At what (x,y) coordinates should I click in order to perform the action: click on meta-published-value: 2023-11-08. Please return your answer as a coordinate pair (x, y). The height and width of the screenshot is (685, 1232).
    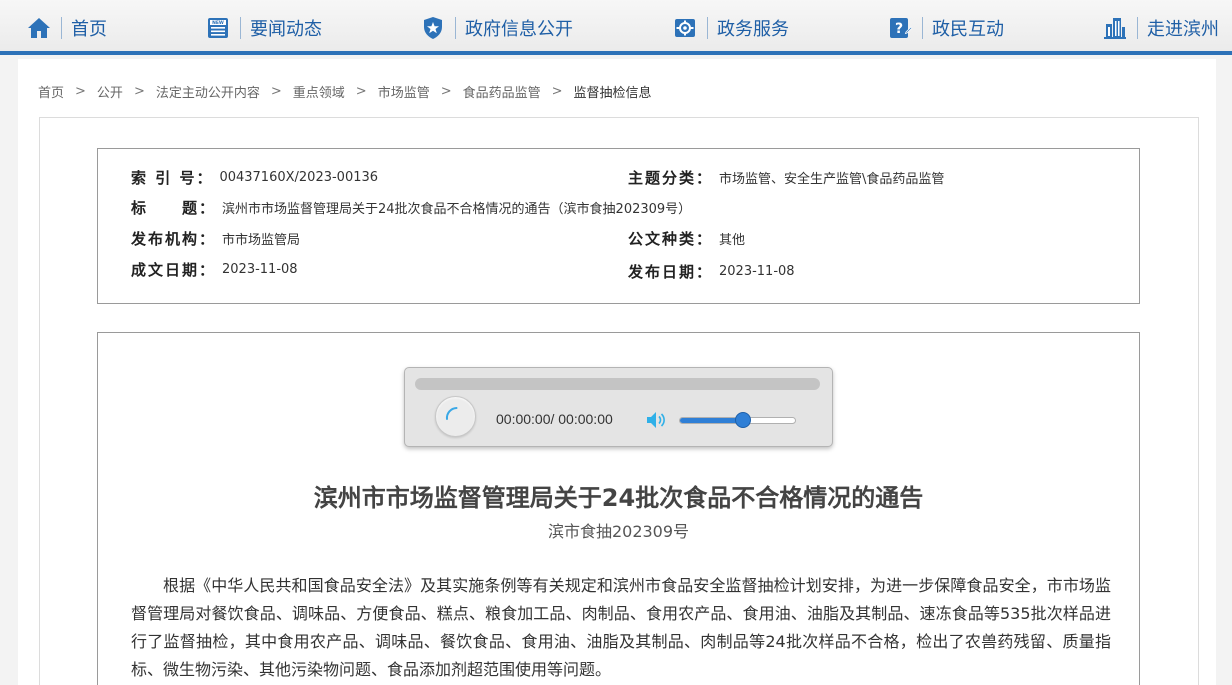
    Looking at the image, I should click on (757, 271).